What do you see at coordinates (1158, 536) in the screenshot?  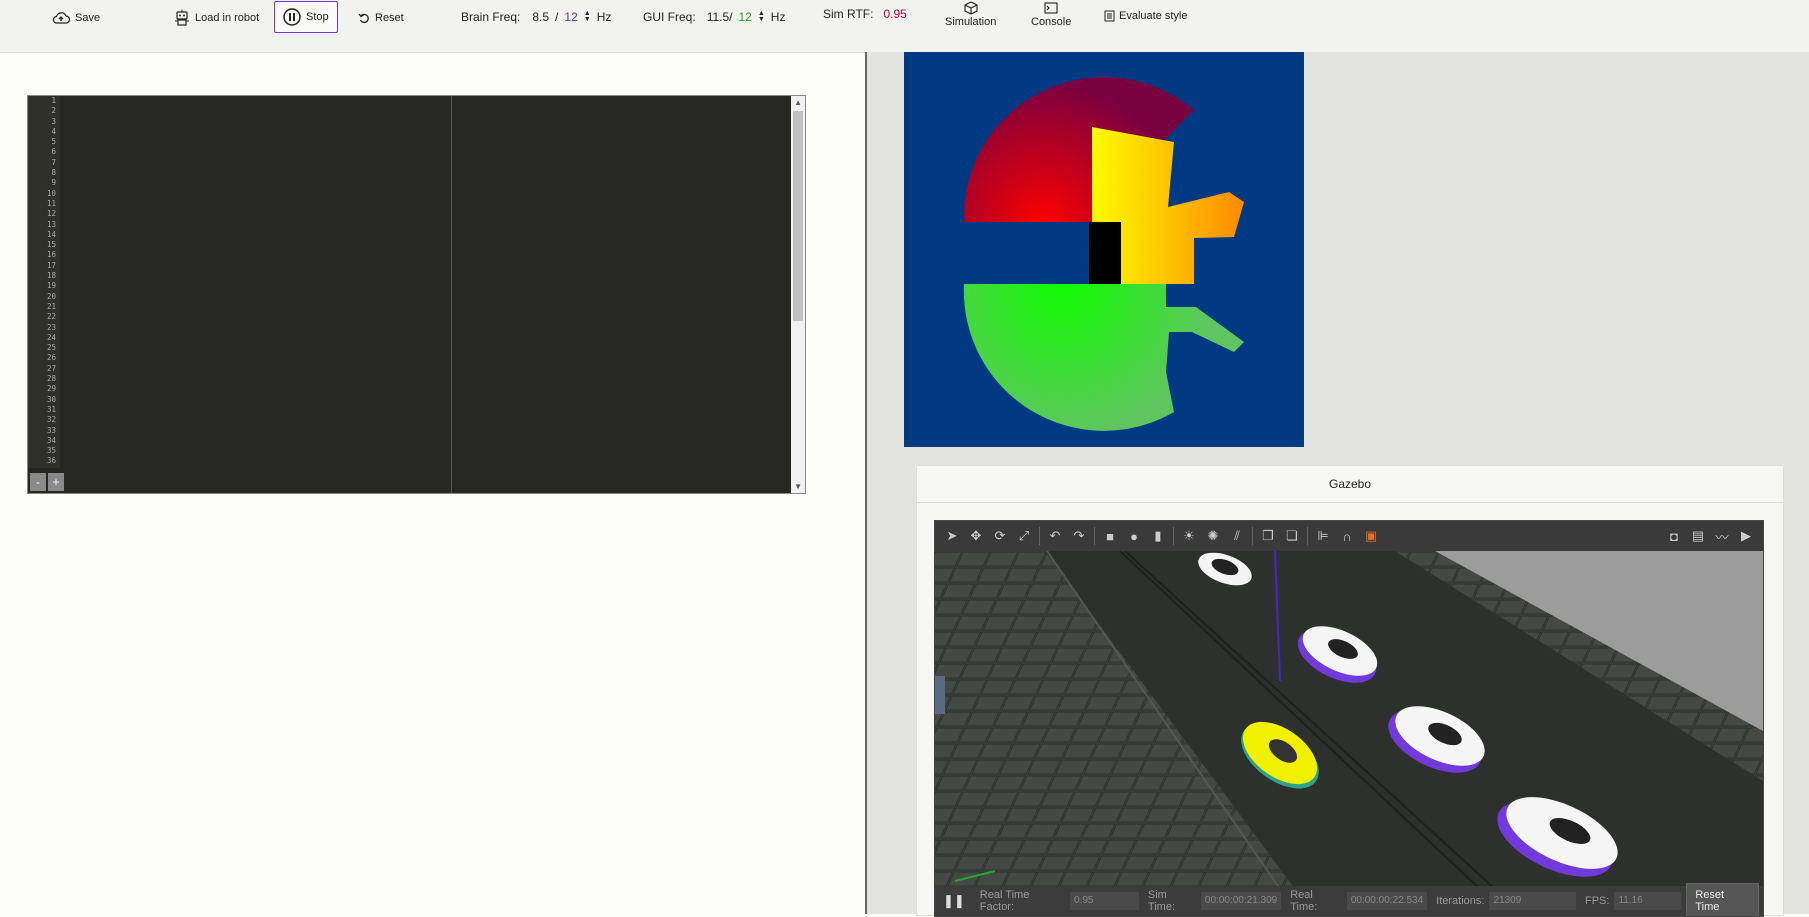 I see `cylinder-shape-icon: ▮` at bounding box center [1158, 536].